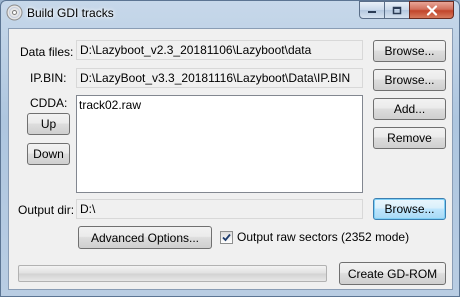  Describe the element at coordinates (230, 14) in the screenshot. I see `title-bar: Build GDI tracks` at that location.